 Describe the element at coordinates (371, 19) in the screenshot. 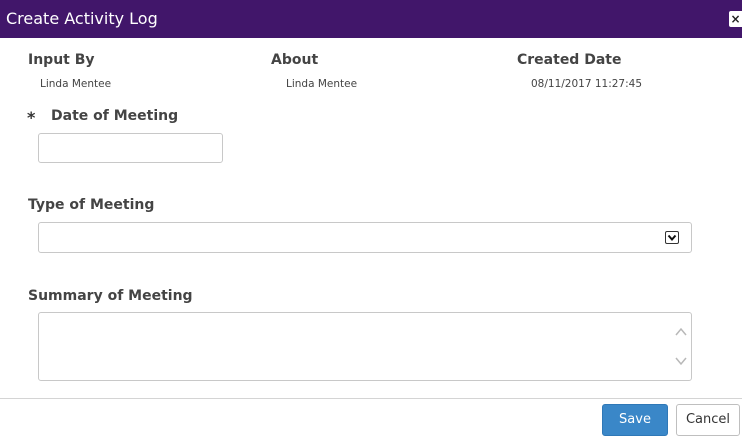

I see `dialog-titlebar: Create Activity Log ×` at that location.